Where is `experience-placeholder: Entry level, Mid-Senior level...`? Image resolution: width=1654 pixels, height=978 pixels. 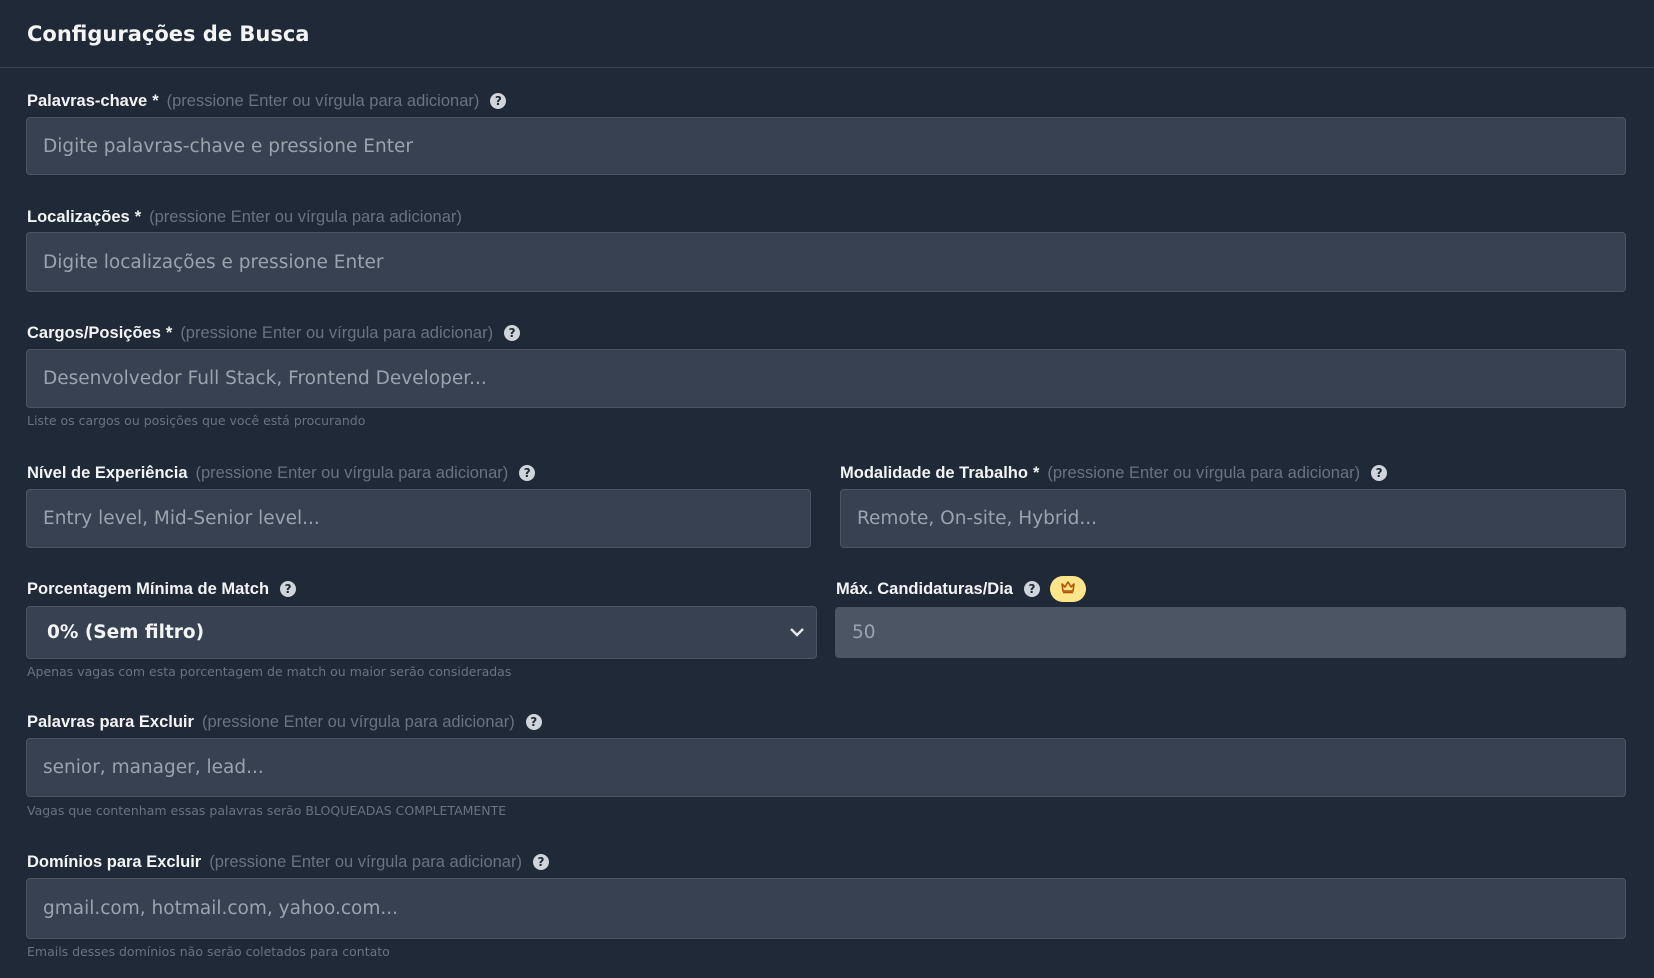 experience-placeholder: Entry level, Mid-Senior level... is located at coordinates (181, 518).